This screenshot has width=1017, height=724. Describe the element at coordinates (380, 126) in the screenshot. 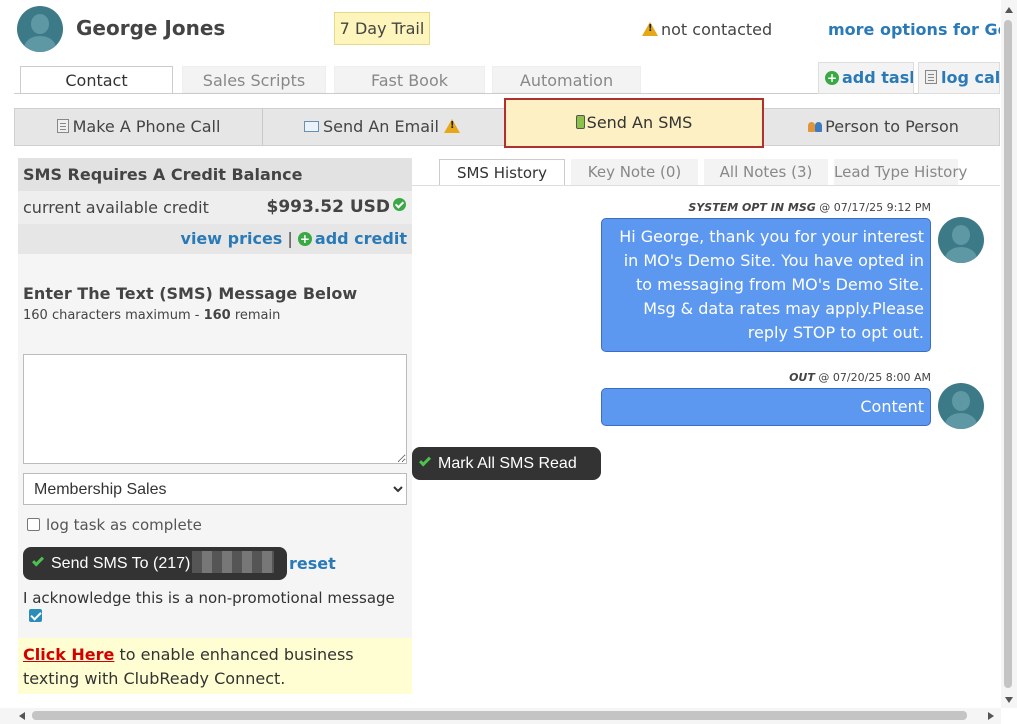

I see `email-label: Send An Email` at that location.